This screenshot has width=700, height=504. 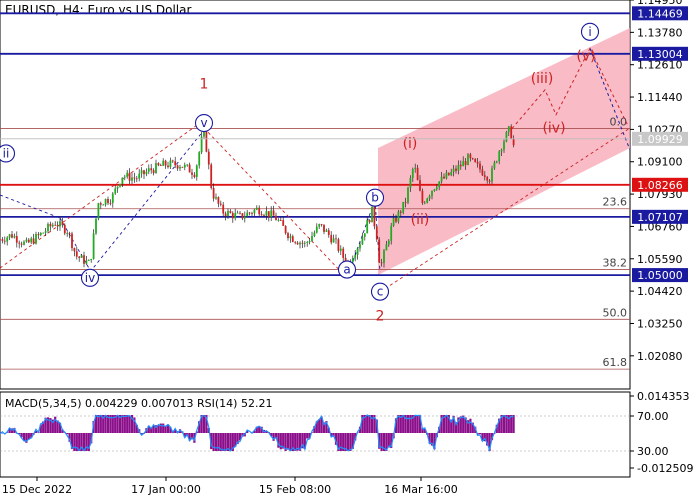 What do you see at coordinates (90, 278) in the screenshot?
I see `wave-label: iv` at bounding box center [90, 278].